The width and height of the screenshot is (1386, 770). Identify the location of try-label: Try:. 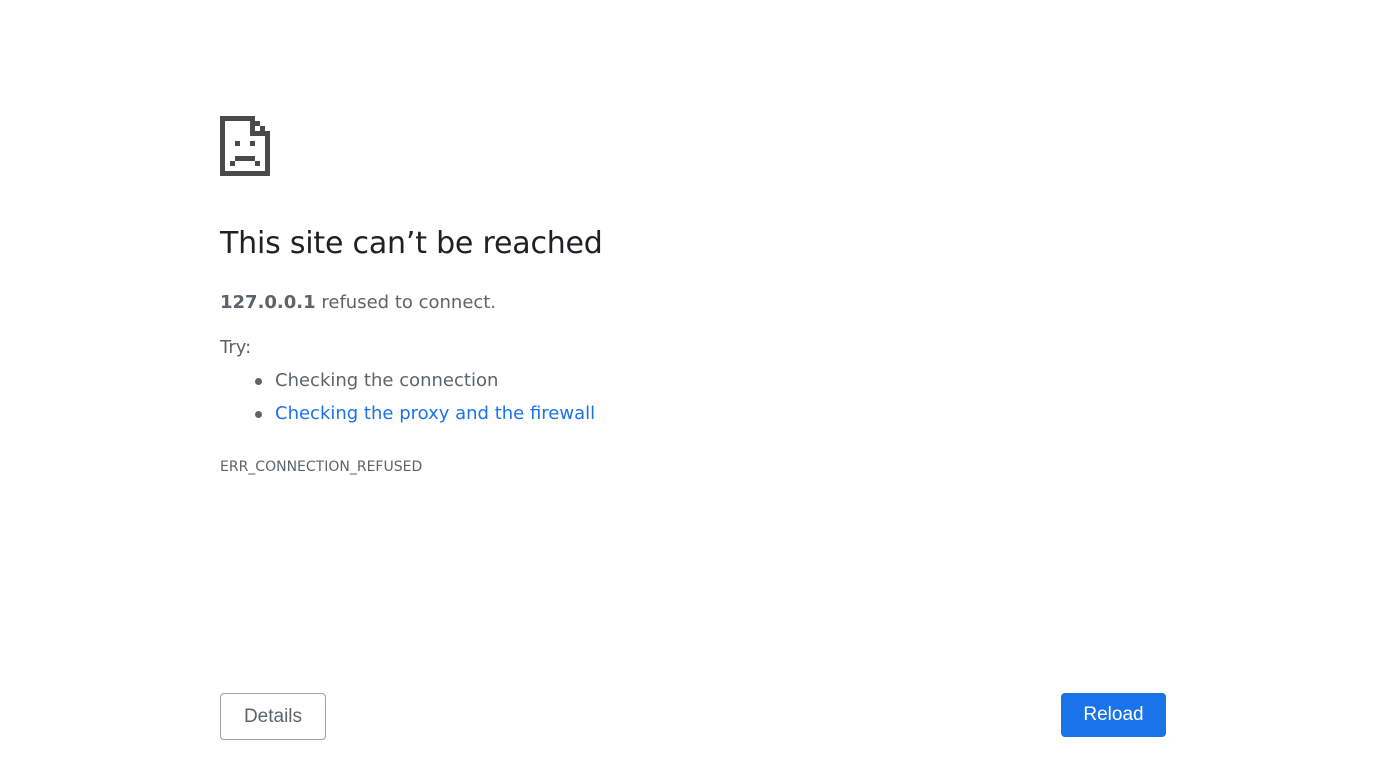
(236, 347).